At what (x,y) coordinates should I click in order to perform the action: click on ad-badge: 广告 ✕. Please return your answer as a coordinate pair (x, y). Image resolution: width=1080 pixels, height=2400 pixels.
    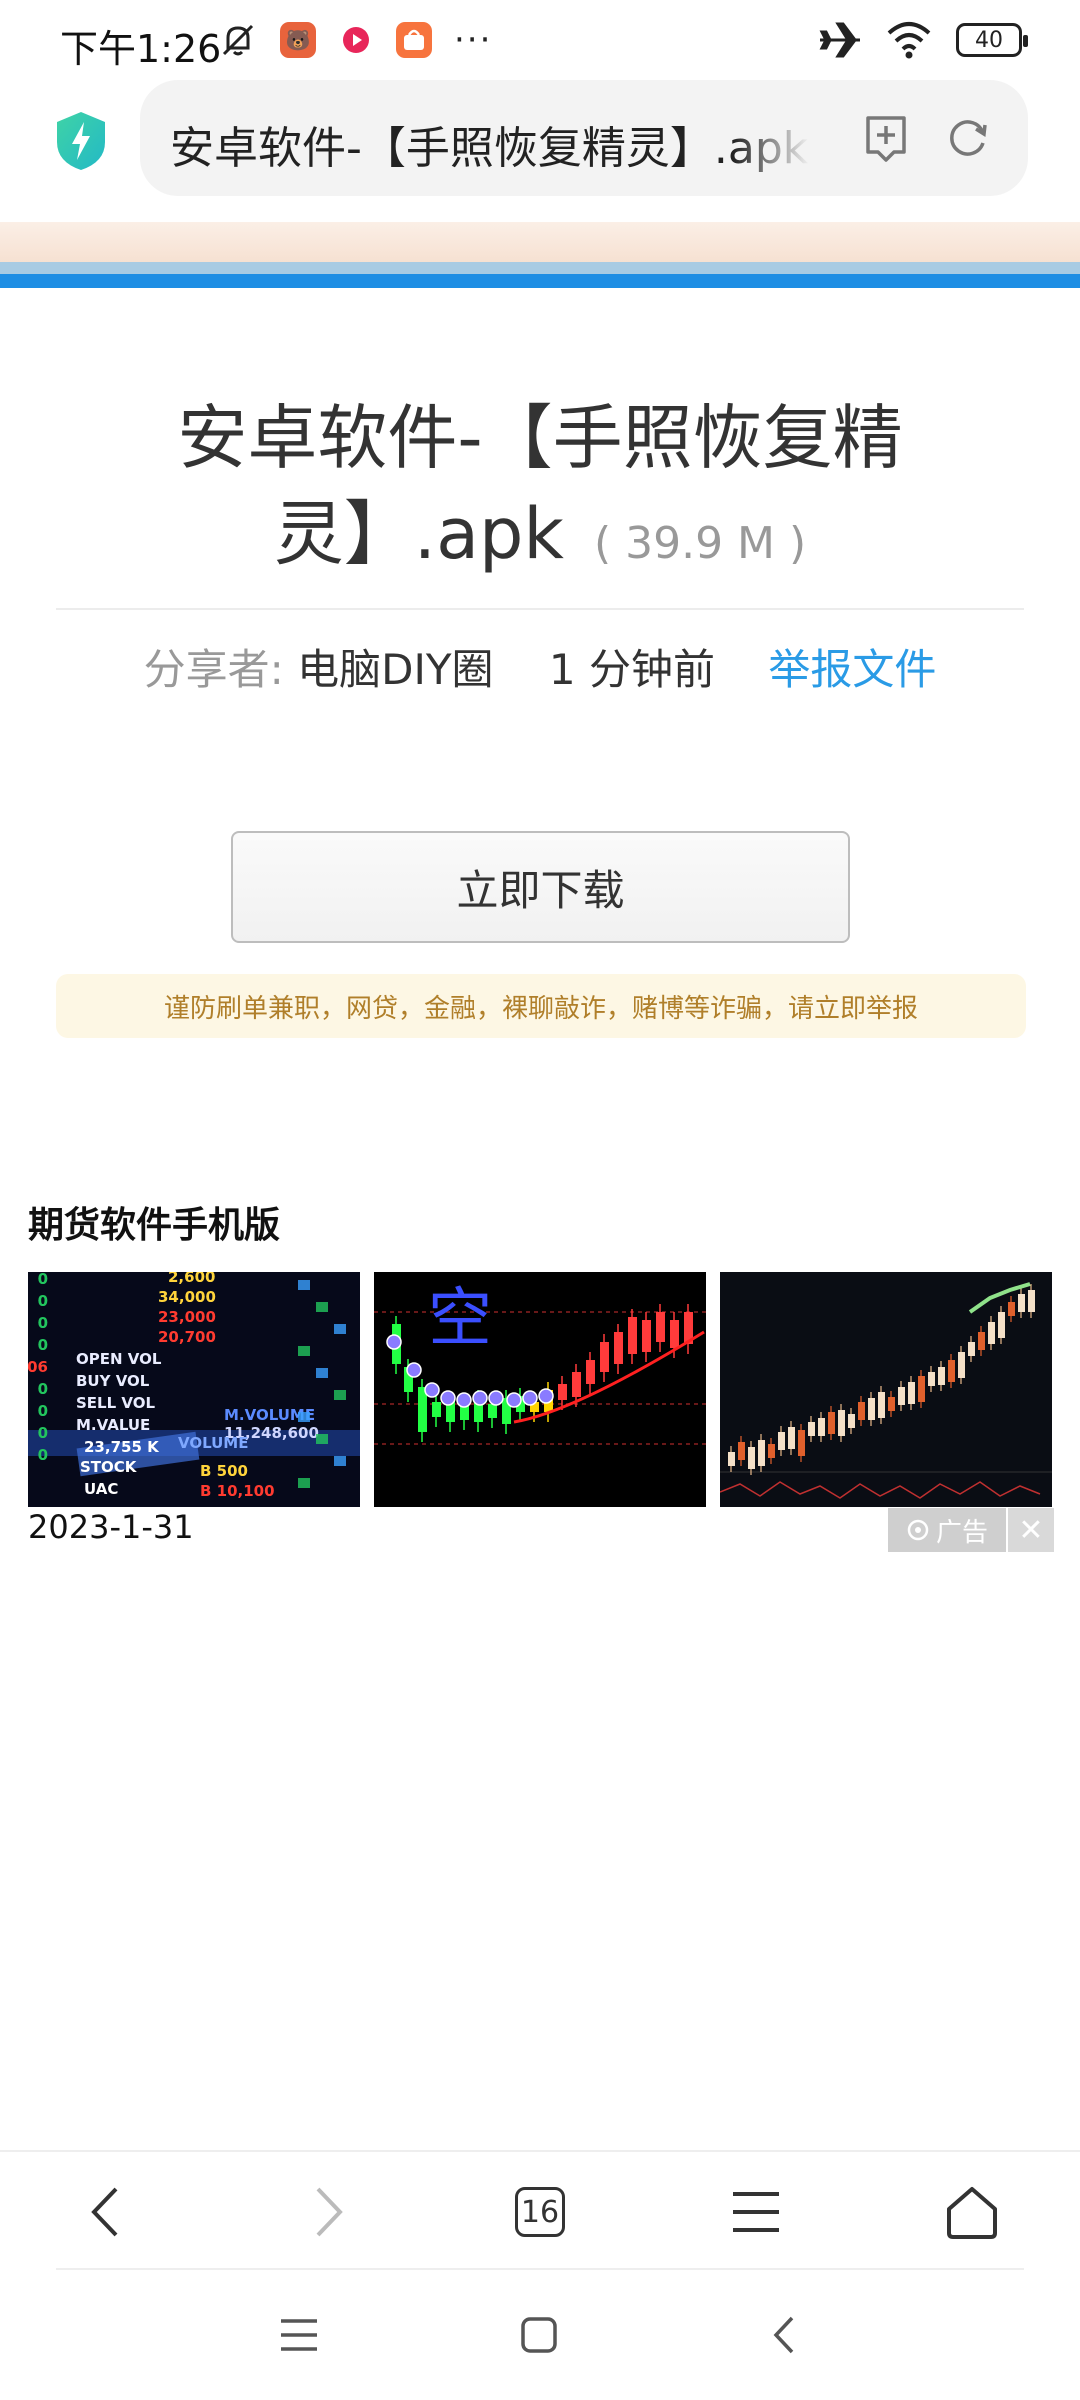
    Looking at the image, I should click on (971, 1530).